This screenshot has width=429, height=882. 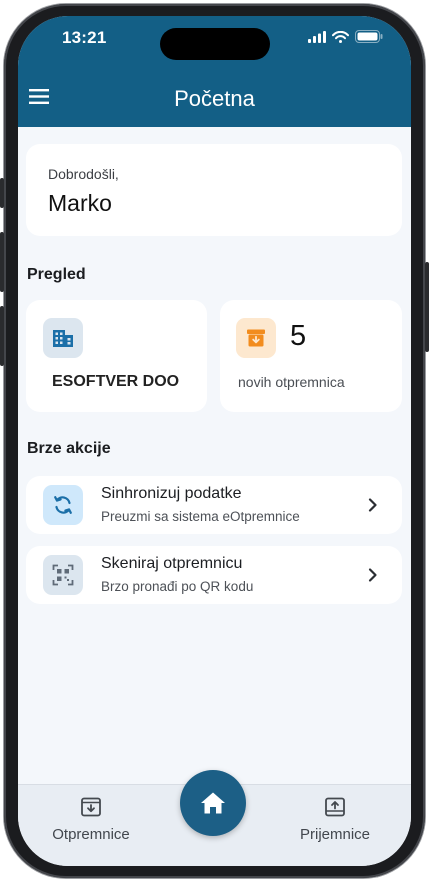 I want to click on nav-label-prijemnice: Prijemnice, so click(x=335, y=834).